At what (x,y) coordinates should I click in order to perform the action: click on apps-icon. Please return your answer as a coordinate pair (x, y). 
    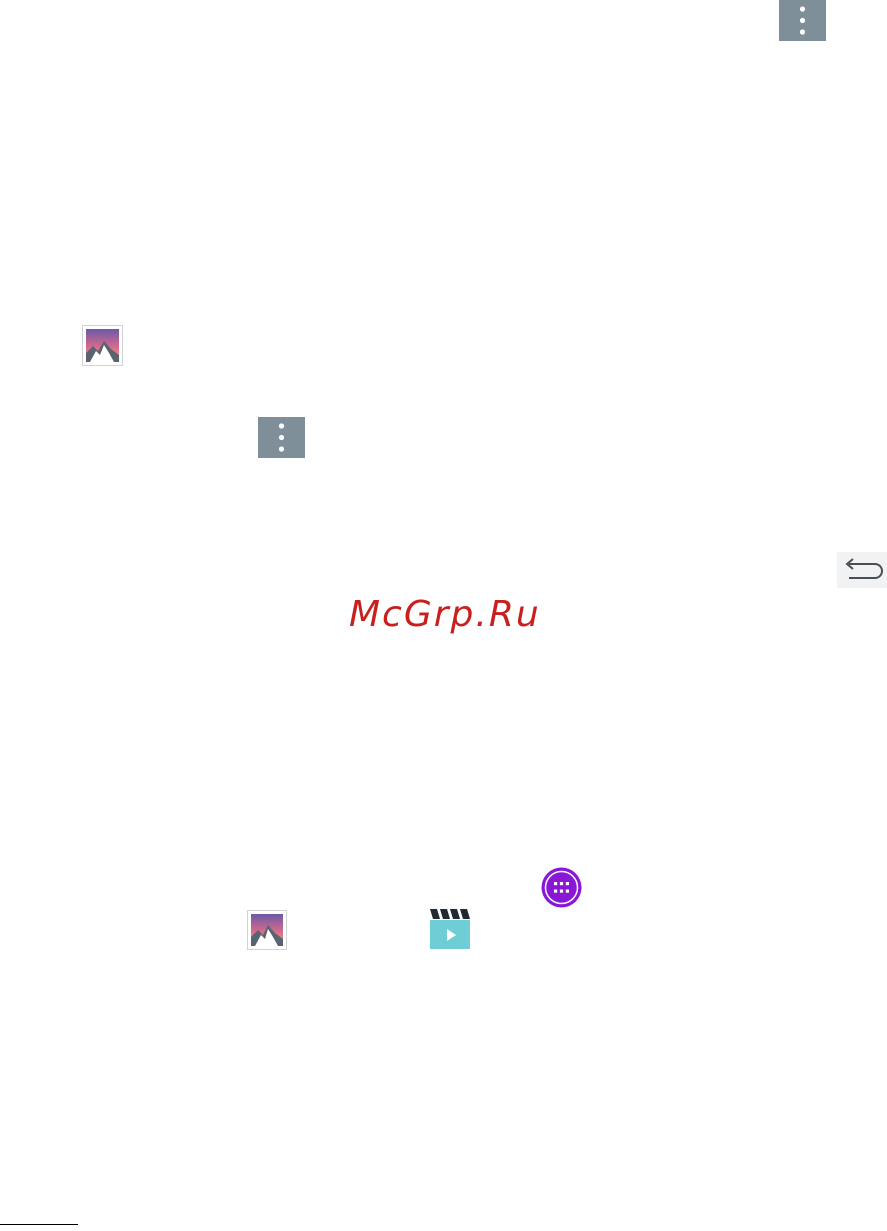
    Looking at the image, I should click on (561, 887).